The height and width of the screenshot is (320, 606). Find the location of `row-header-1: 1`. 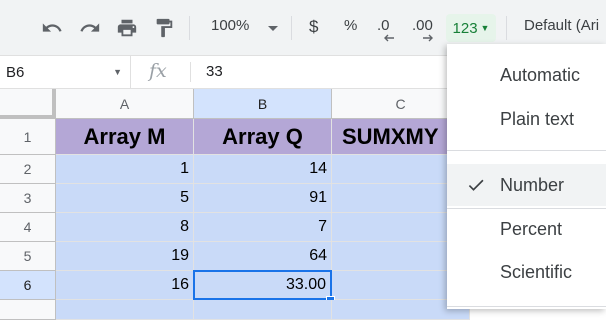

row-header-1: 1 is located at coordinates (28, 137).